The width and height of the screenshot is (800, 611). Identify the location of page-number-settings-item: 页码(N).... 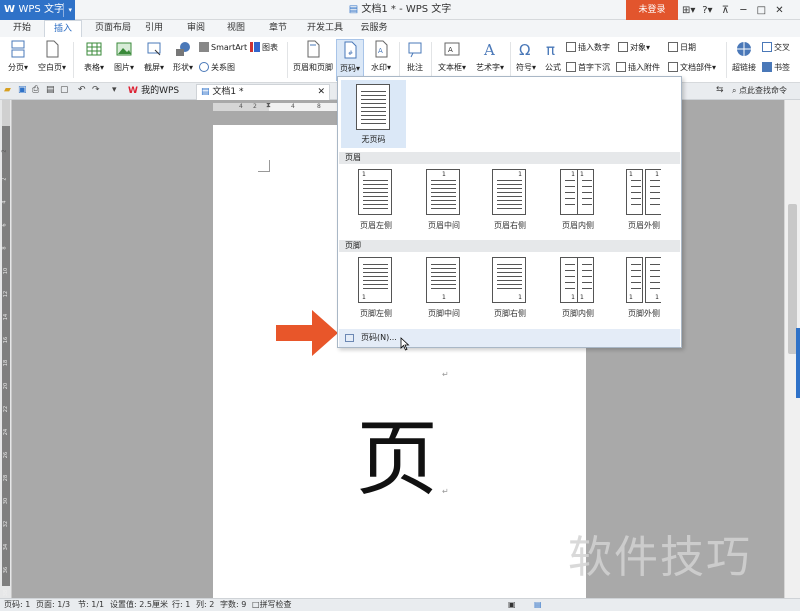
(509, 338).